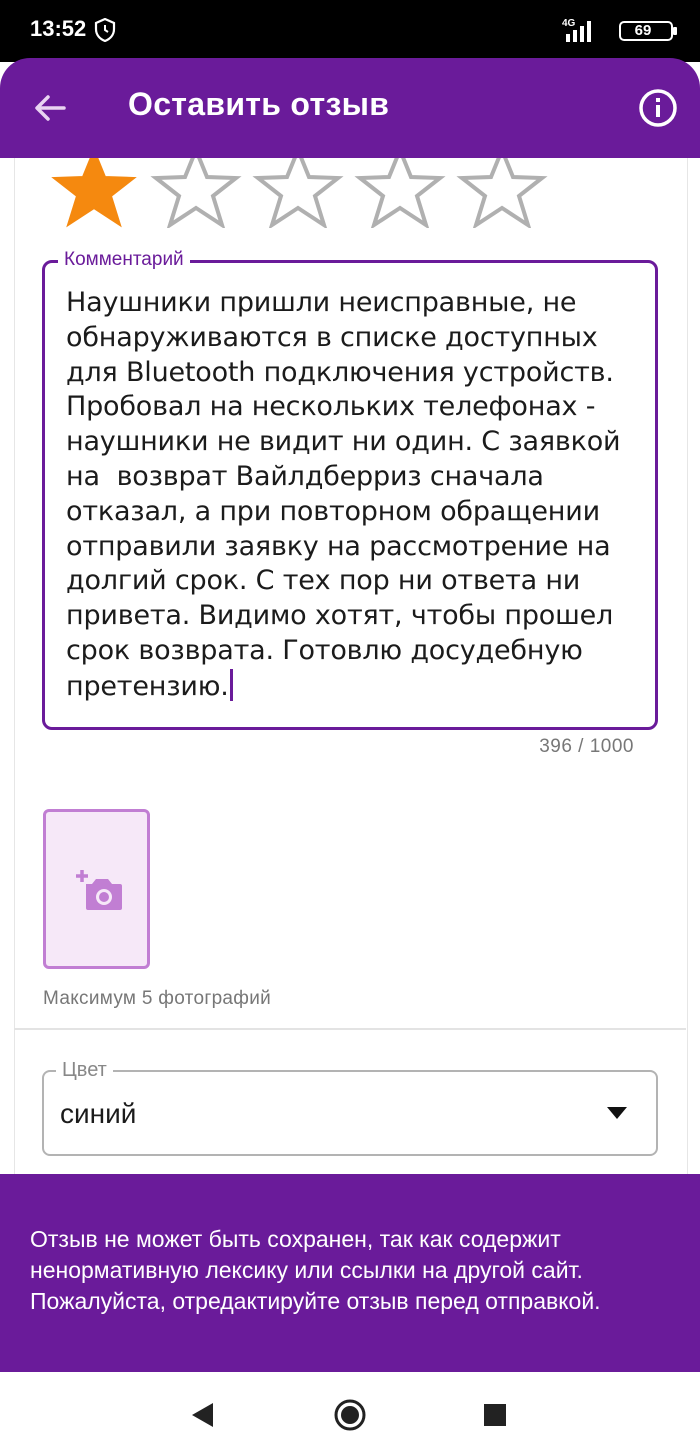 The height and width of the screenshot is (1456, 700). Describe the element at coordinates (495, 1415) in the screenshot. I see `nav-recents-icon` at that location.